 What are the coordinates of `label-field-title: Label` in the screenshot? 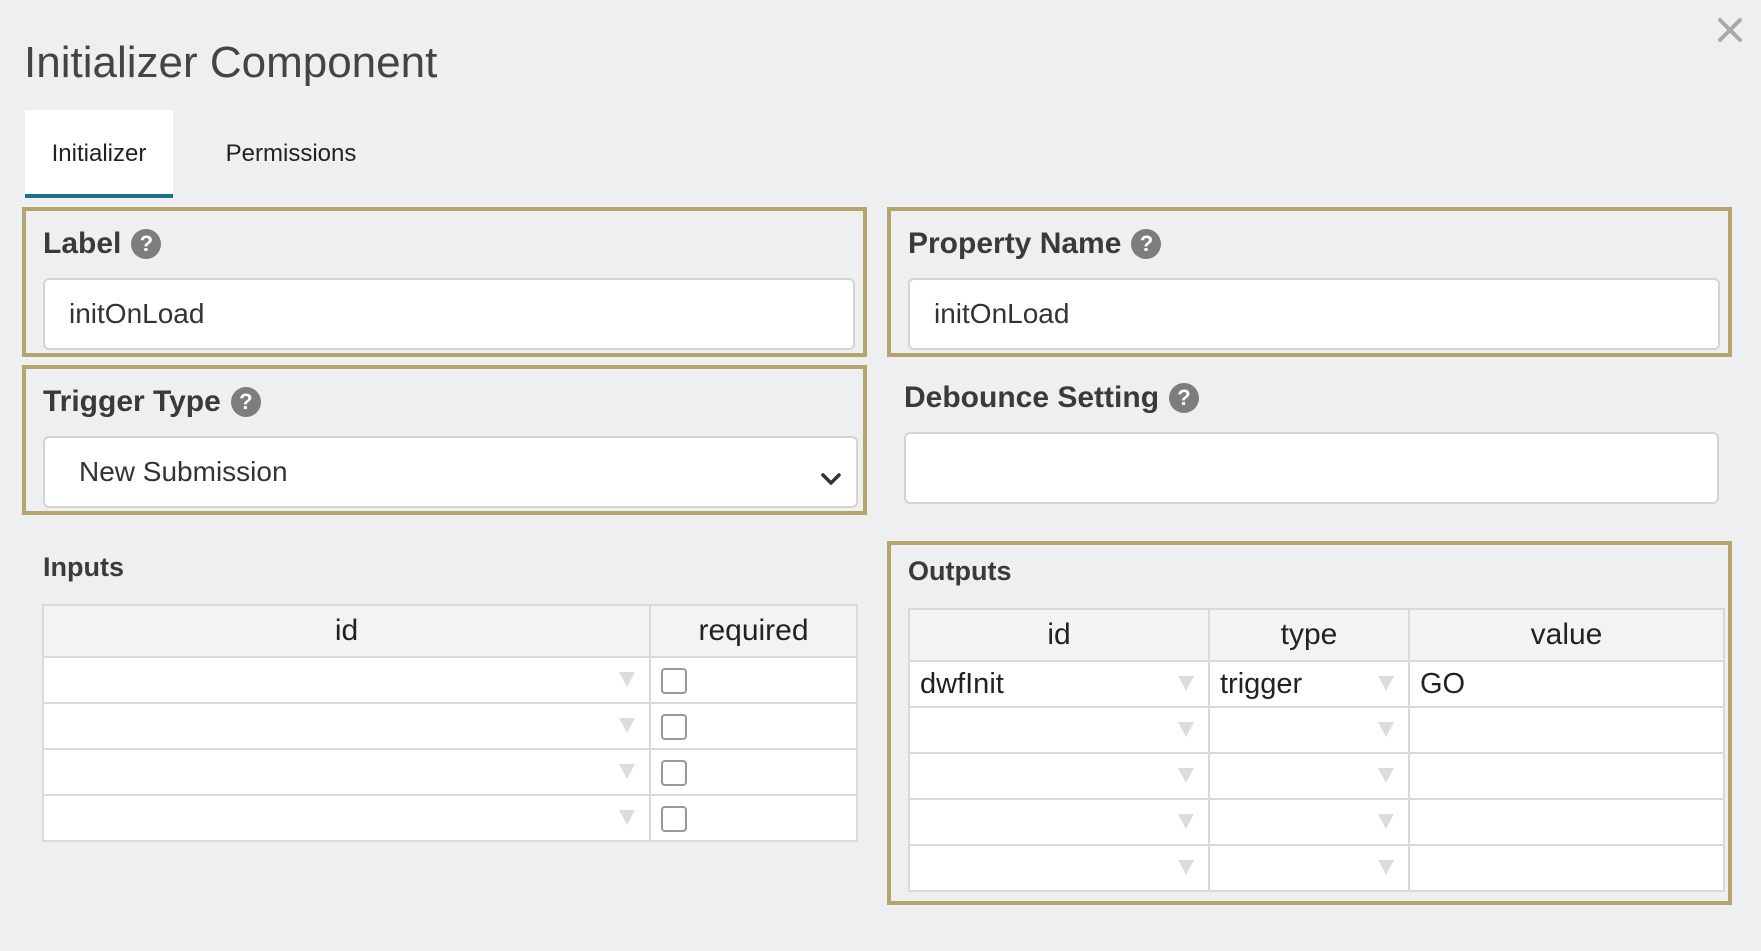 It's located at (82, 243).